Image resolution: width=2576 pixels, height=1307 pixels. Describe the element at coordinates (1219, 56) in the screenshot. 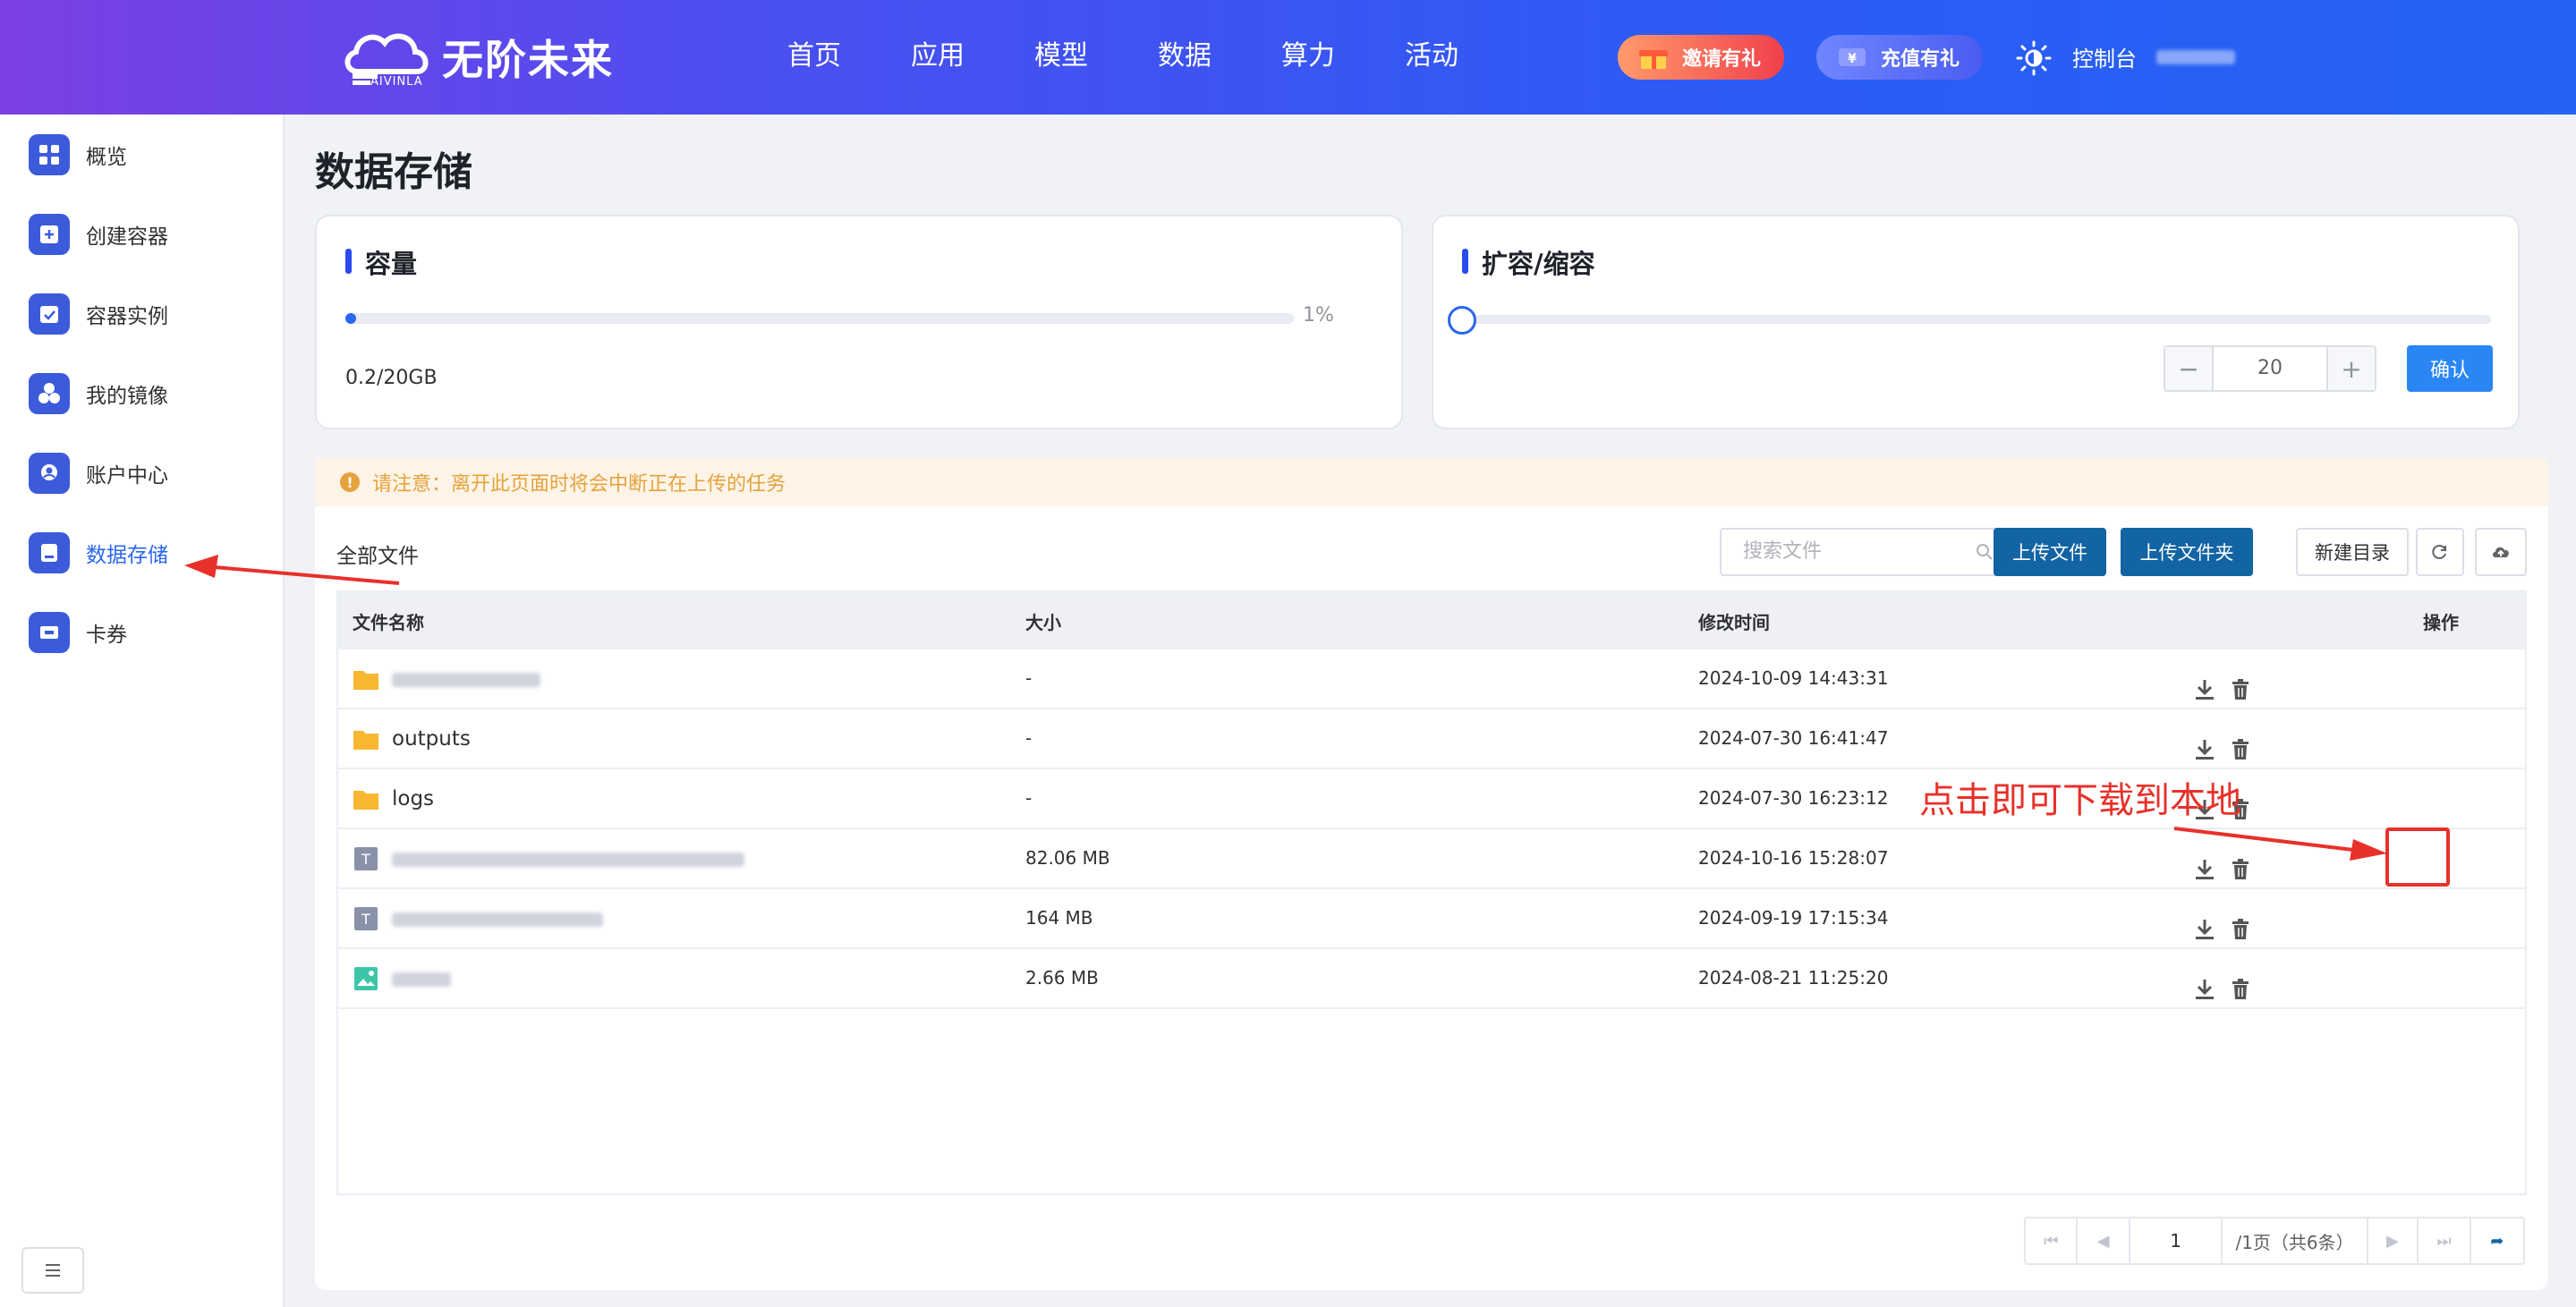

I see `nav-data: 数据` at that location.